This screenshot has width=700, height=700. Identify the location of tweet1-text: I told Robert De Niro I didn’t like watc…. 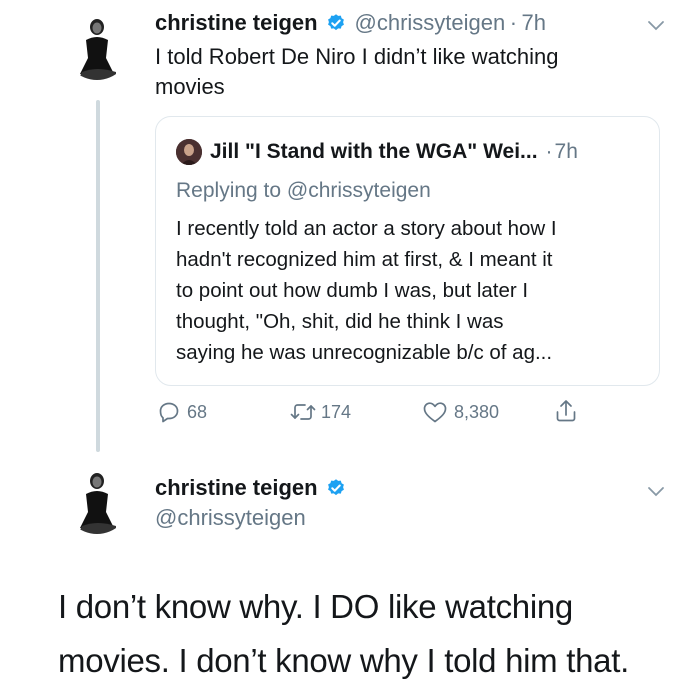
(357, 72).